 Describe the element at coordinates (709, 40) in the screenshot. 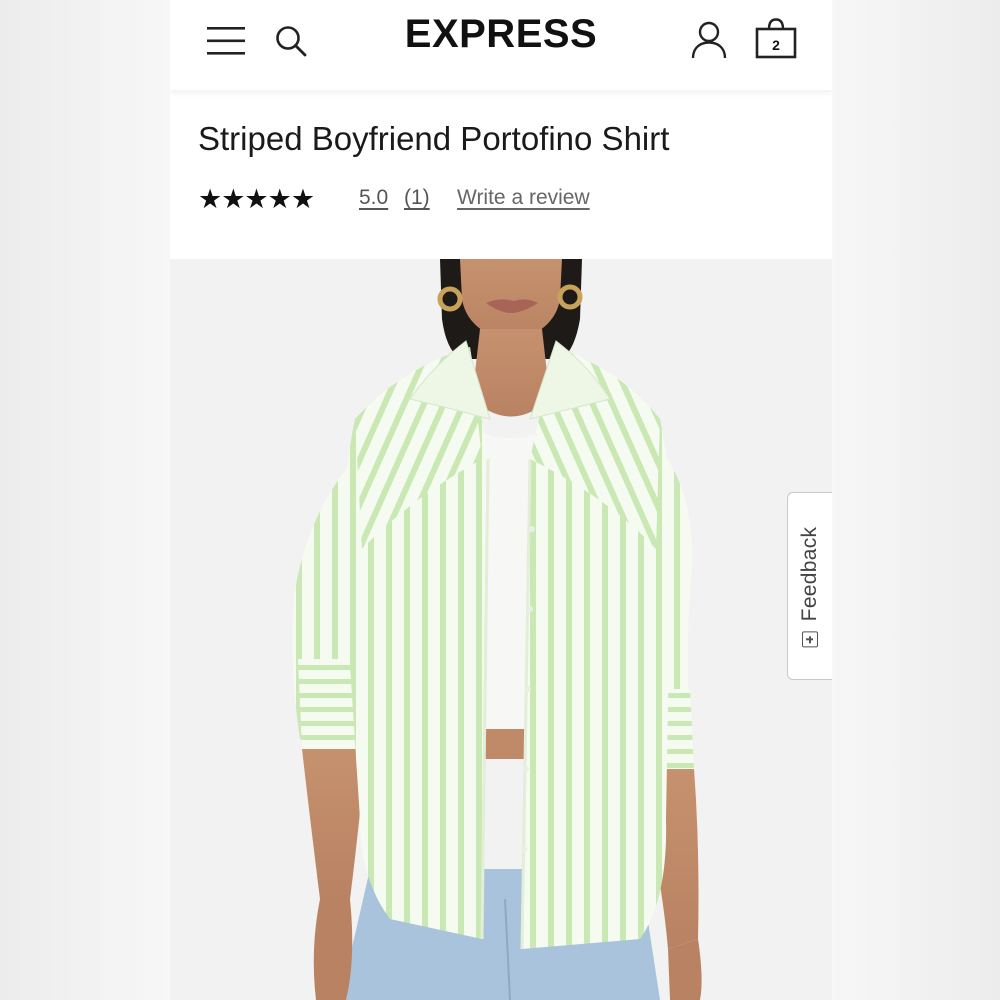

I see `user-icon` at that location.